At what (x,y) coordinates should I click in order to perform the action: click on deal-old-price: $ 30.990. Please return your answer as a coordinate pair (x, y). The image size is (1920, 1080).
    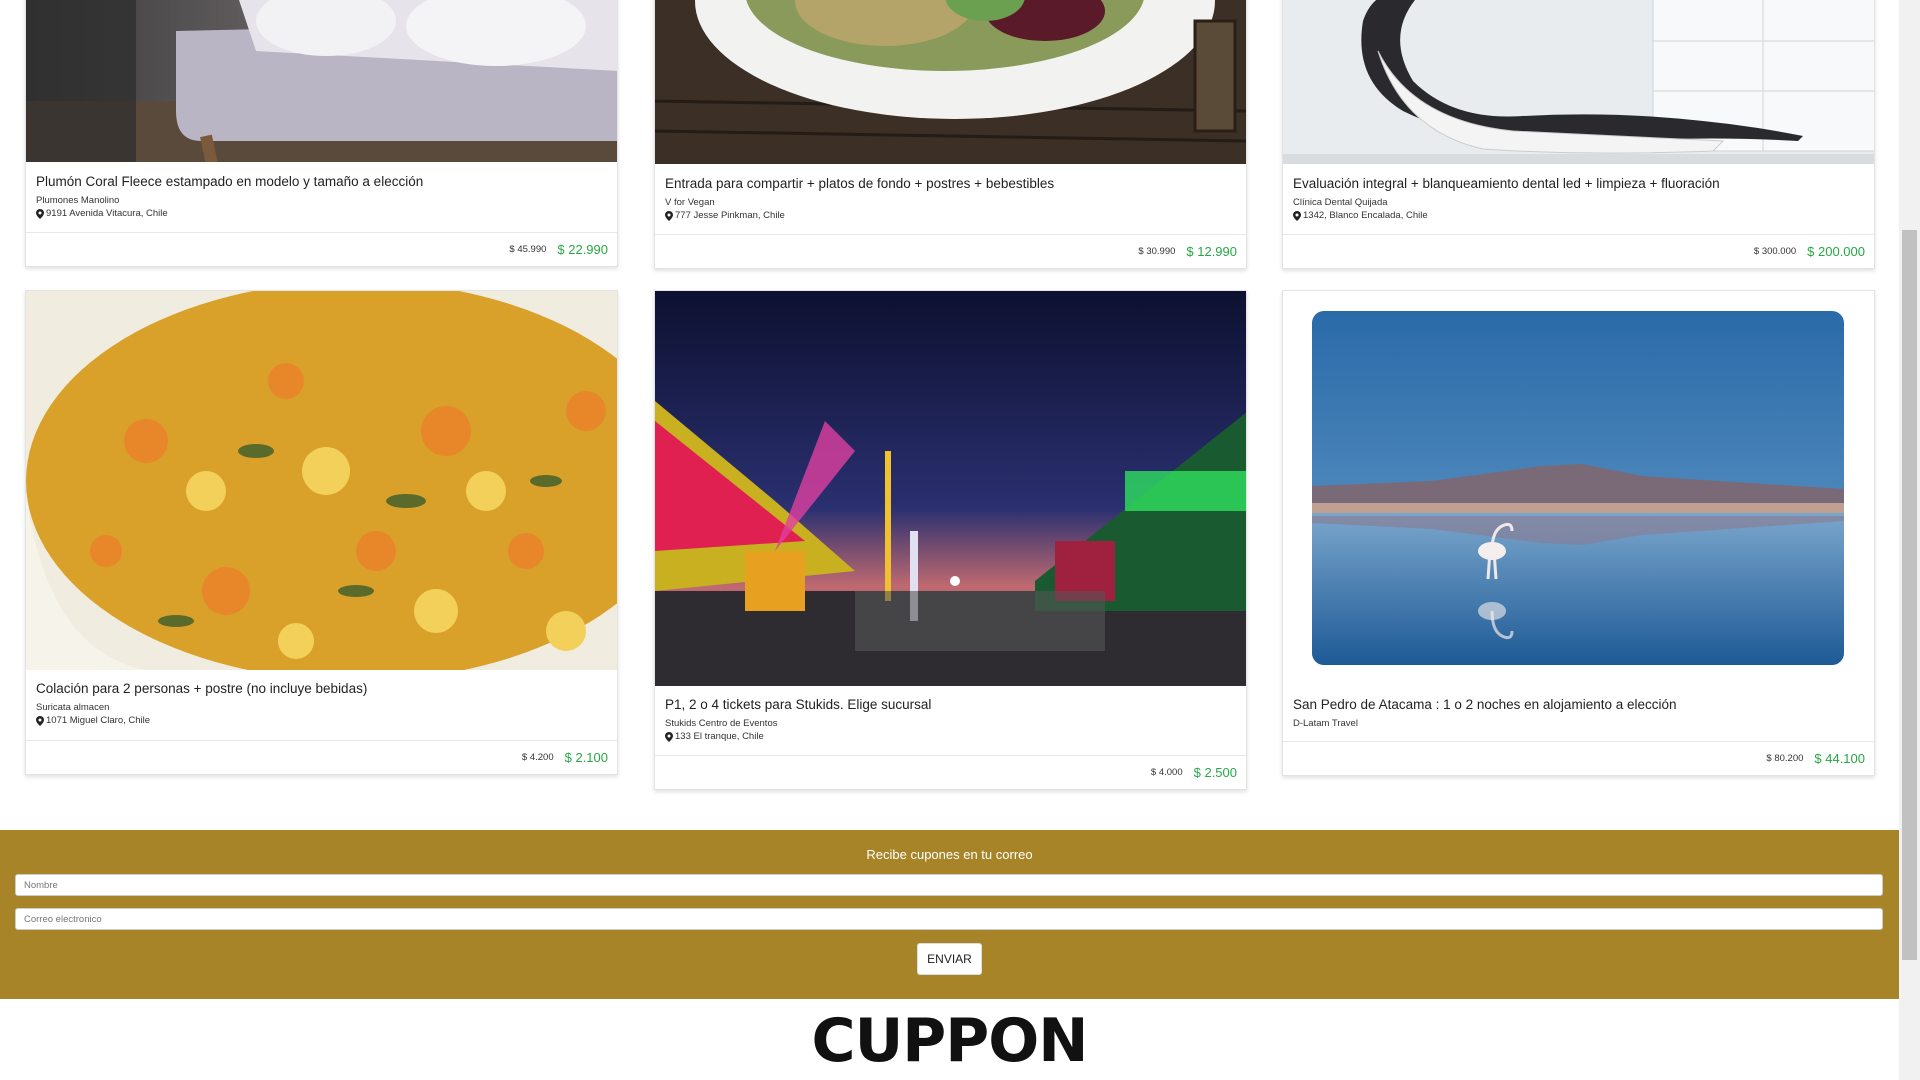
    Looking at the image, I should click on (1157, 251).